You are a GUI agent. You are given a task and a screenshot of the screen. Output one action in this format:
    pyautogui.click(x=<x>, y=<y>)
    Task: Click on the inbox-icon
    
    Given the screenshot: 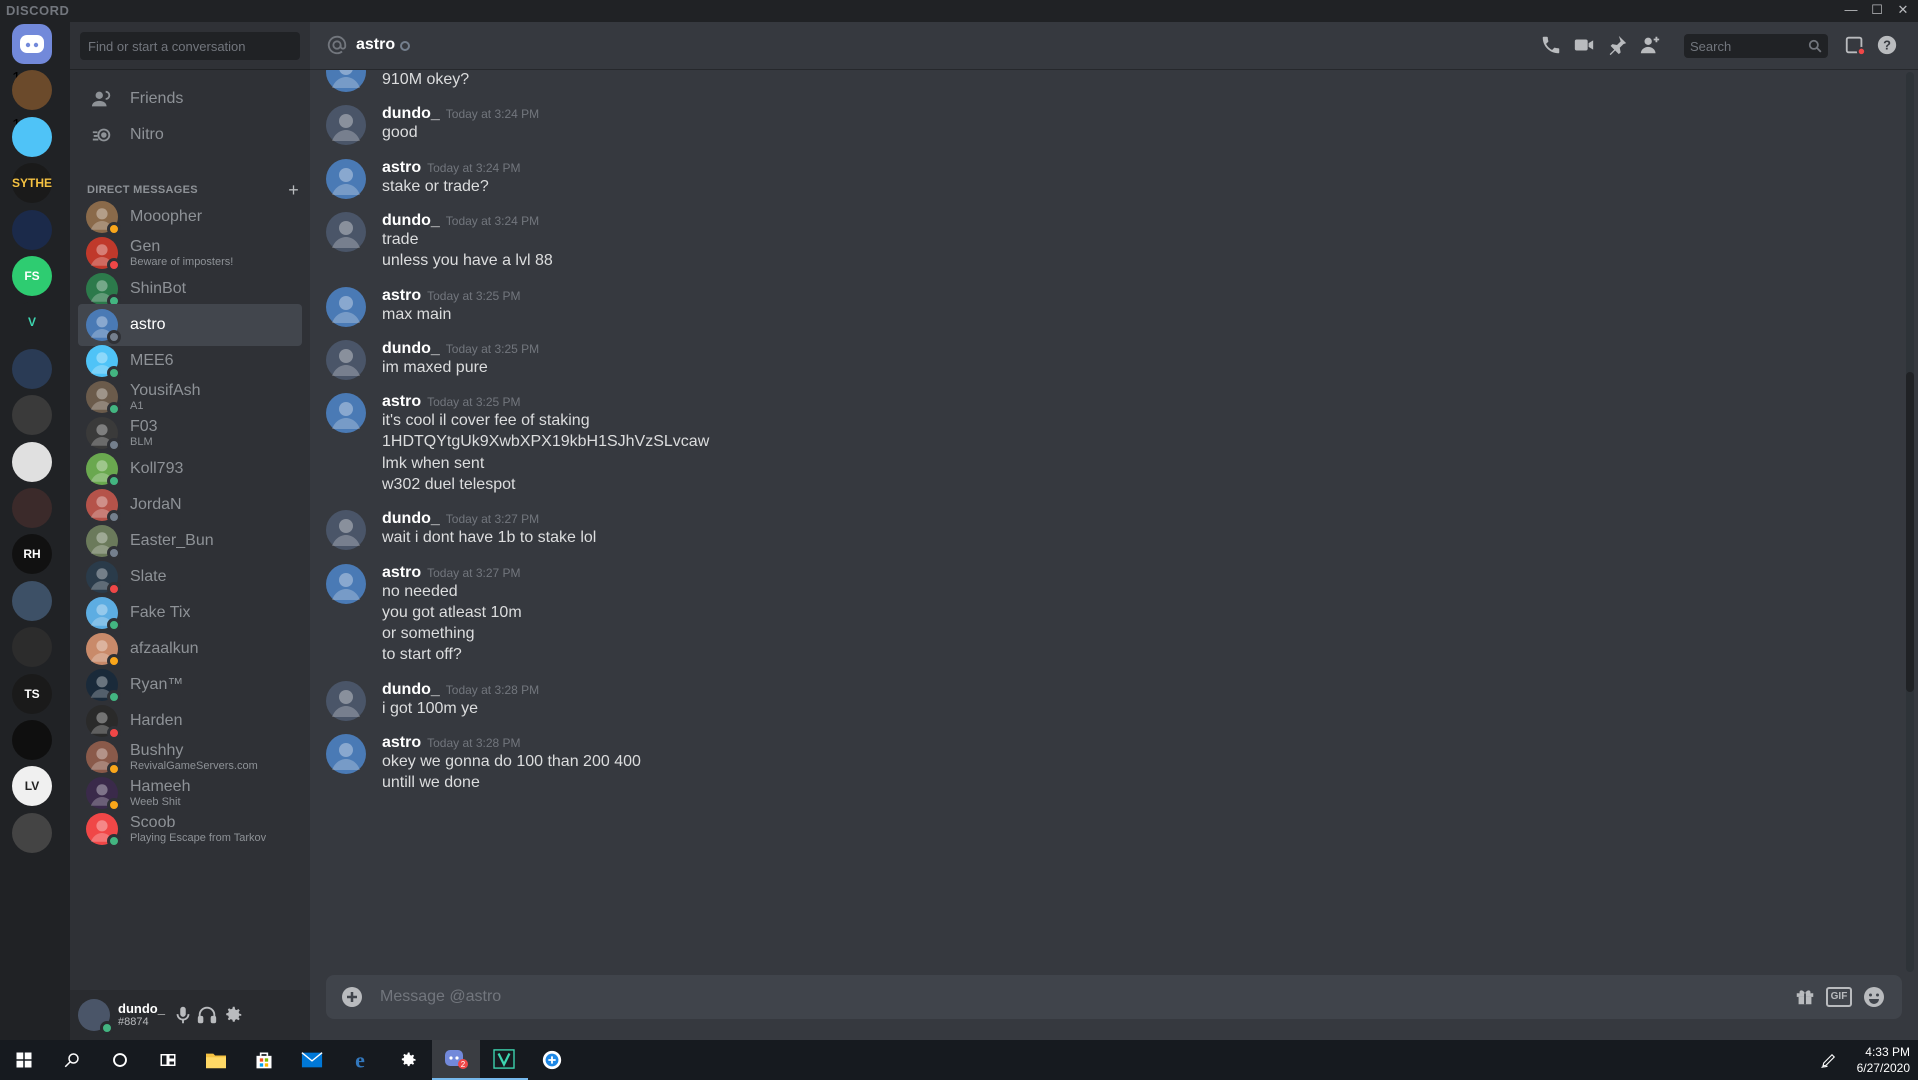 What is the action you would take?
    pyautogui.click(x=1856, y=46)
    